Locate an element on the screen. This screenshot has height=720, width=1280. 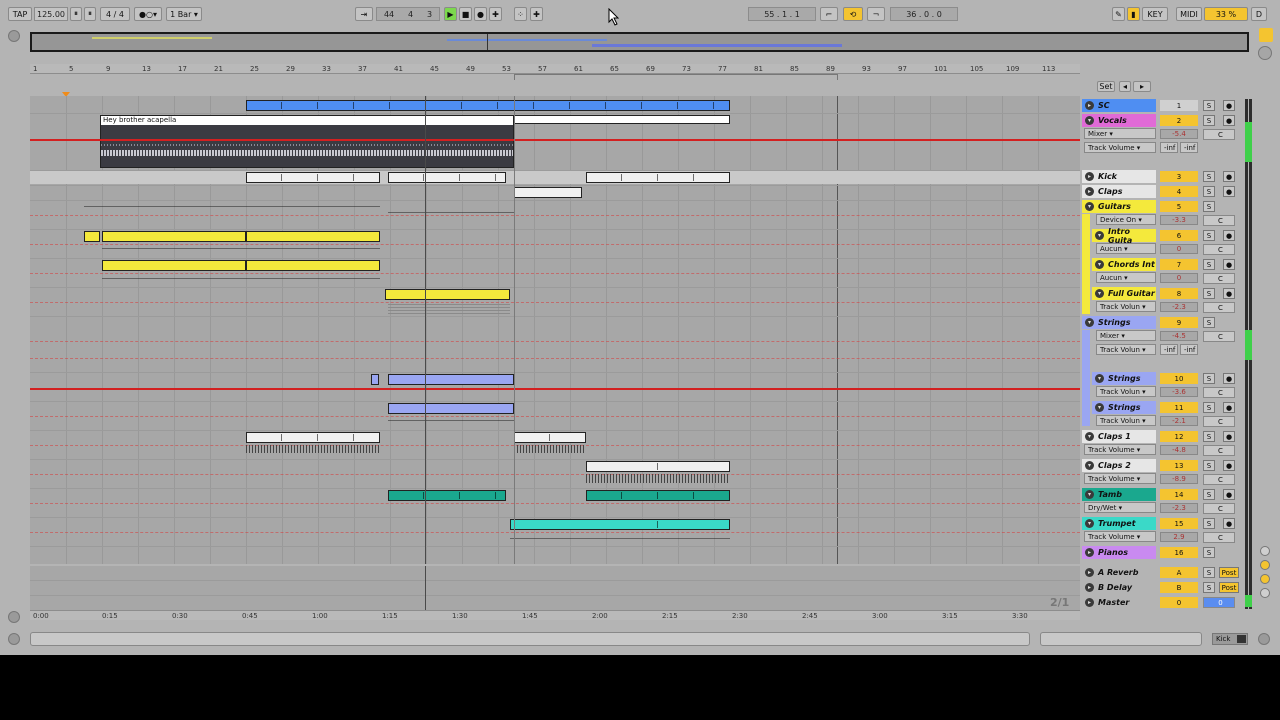
arrangement-overview is located at coordinates (639, 42).